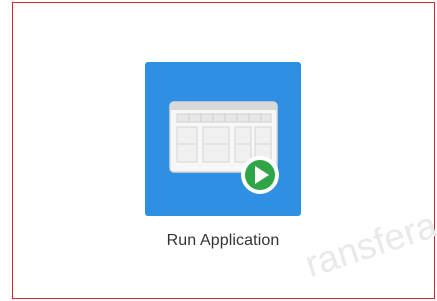 This screenshot has height=301, width=437. What do you see at coordinates (260, 175) in the screenshot?
I see `play-badge` at bounding box center [260, 175].